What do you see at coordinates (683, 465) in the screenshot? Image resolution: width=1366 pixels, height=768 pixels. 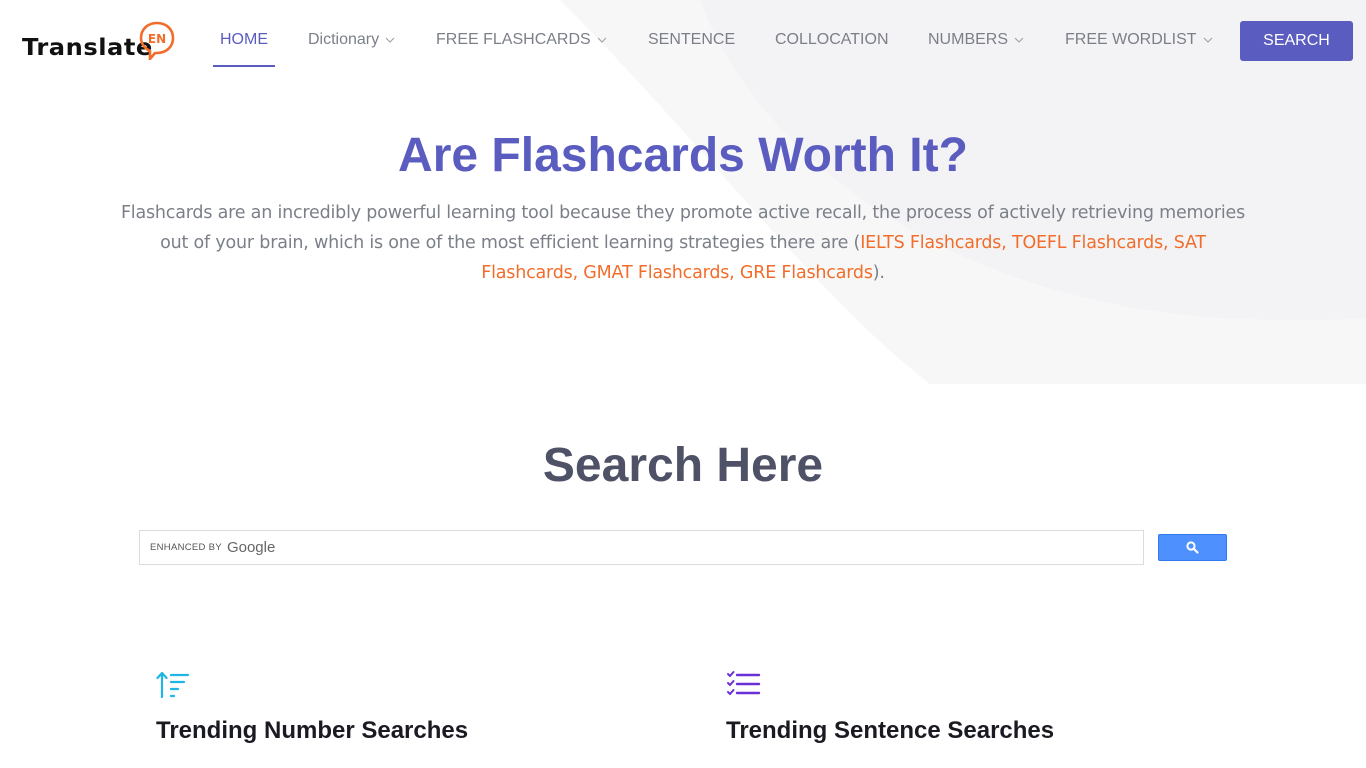 I see `search-section-title: Search Here` at bounding box center [683, 465].